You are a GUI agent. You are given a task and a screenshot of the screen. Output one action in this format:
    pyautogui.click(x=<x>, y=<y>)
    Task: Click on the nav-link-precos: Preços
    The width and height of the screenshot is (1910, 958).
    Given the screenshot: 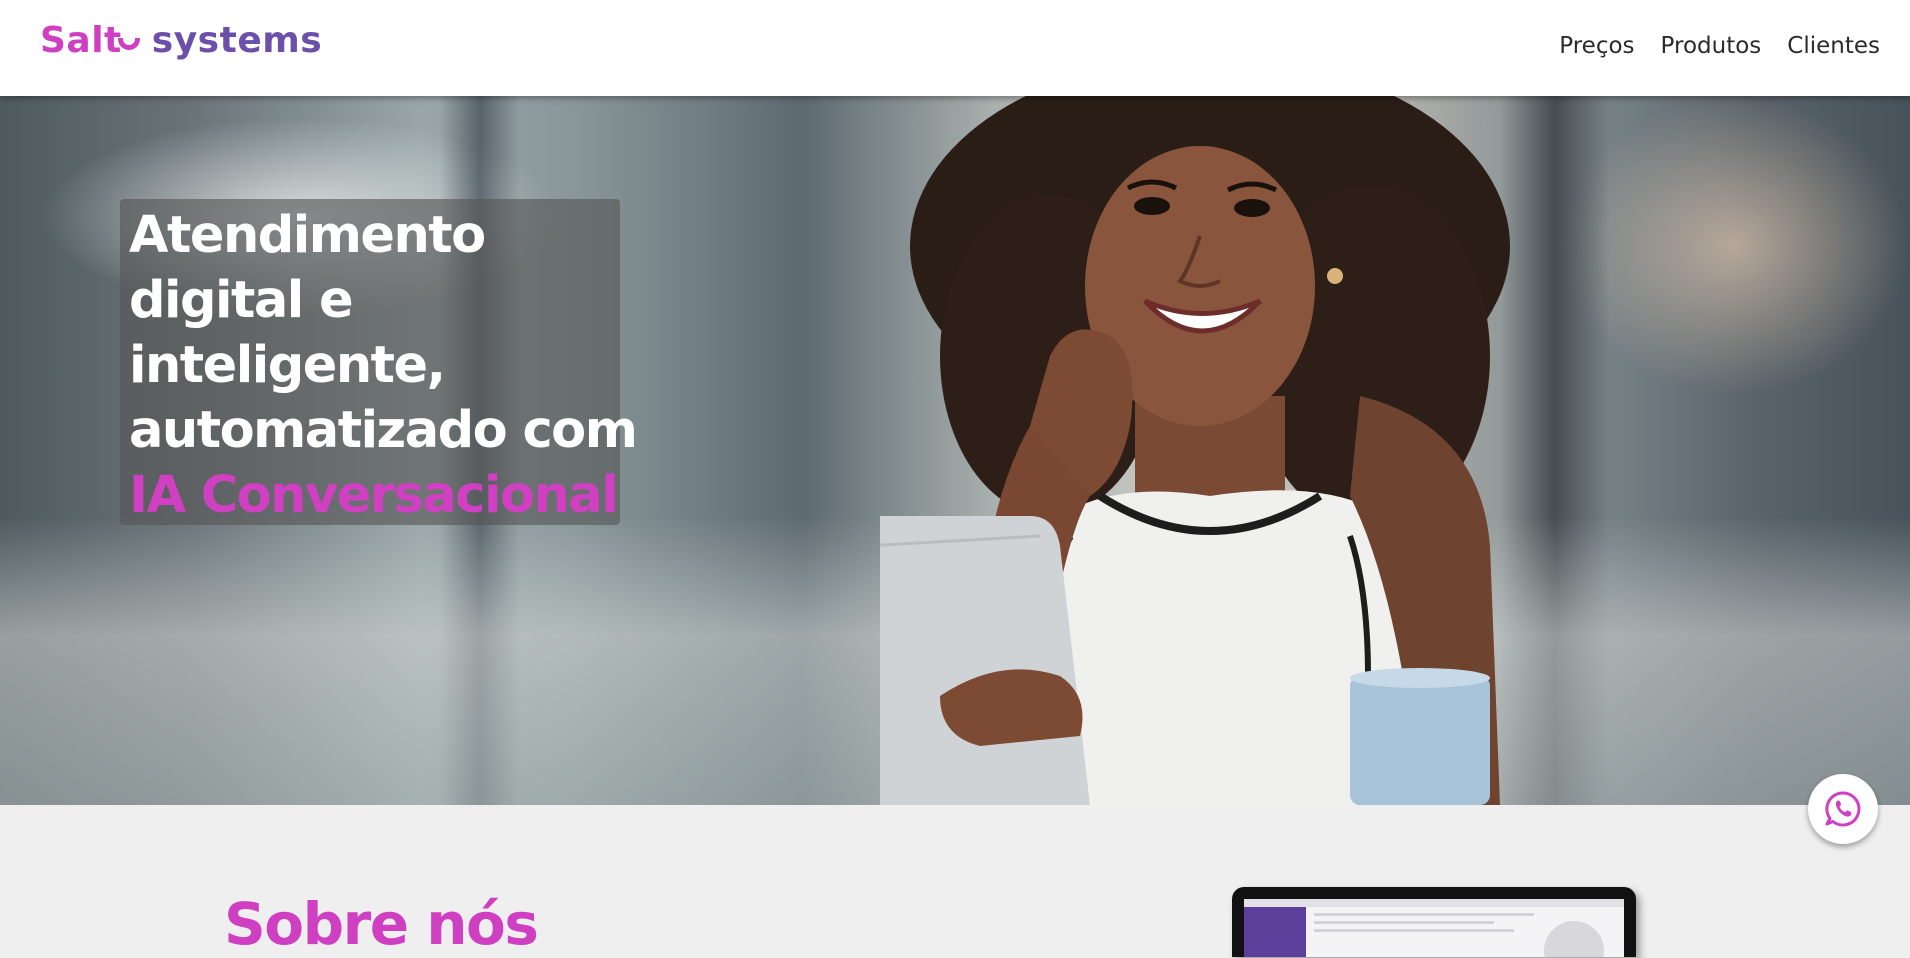 What is the action you would take?
    pyautogui.click(x=1596, y=46)
    